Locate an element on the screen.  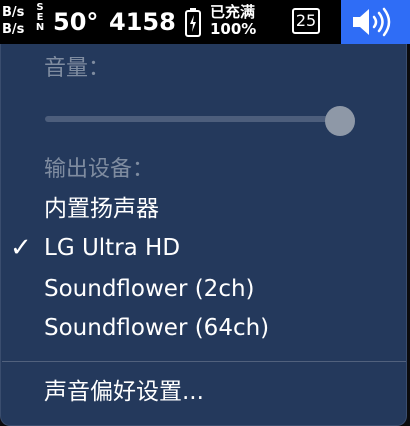
battery-charging-icon is located at coordinates (193, 23).